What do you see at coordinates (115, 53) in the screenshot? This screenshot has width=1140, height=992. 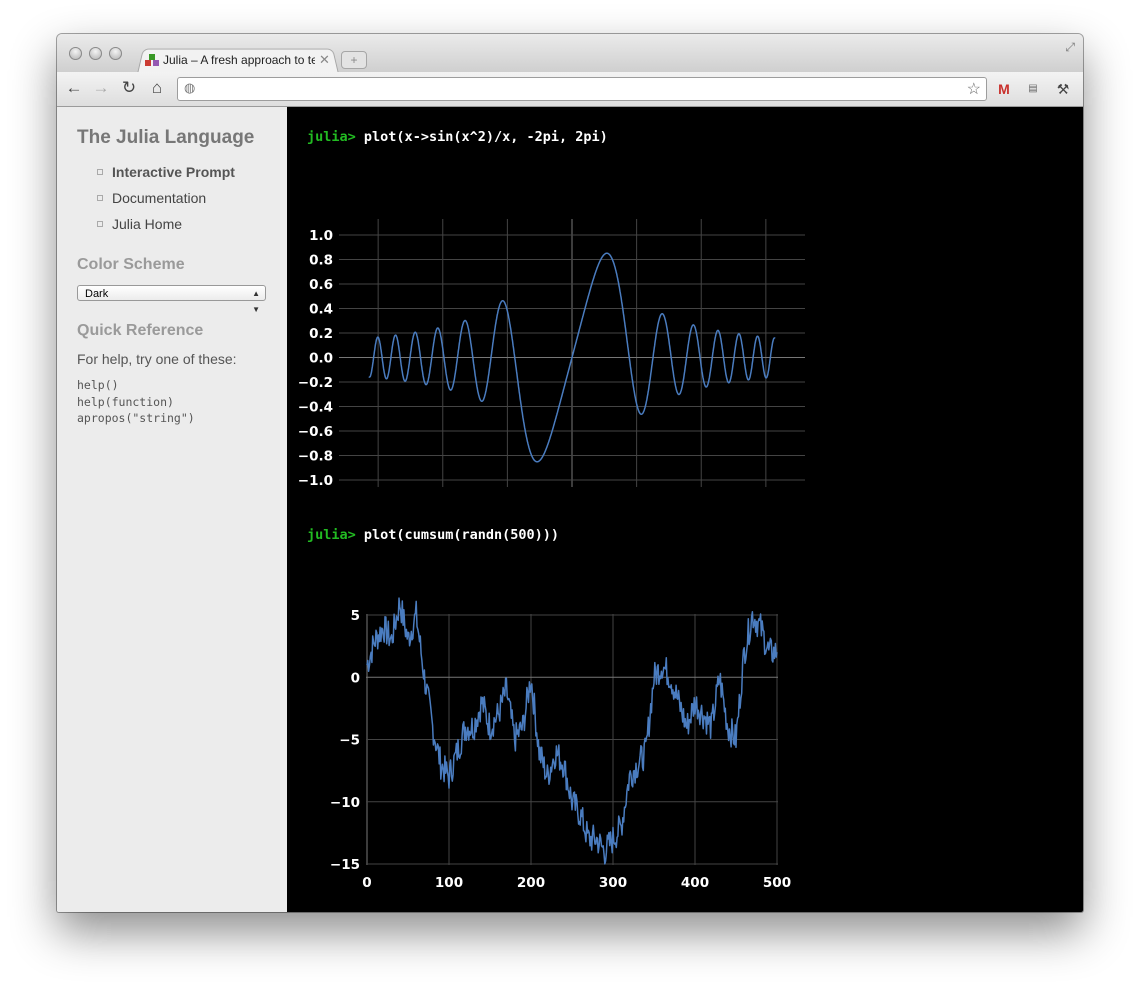 I see `zoom-window-button` at bounding box center [115, 53].